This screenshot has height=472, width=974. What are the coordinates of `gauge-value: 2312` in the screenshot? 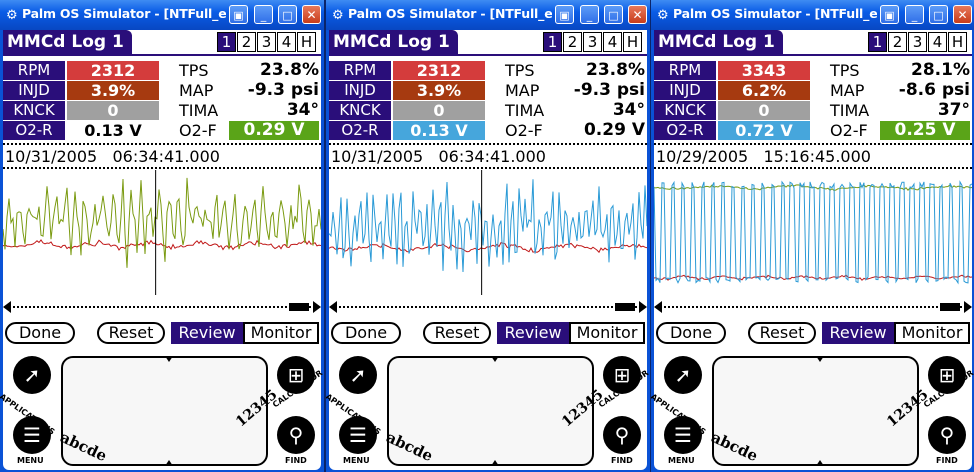 It's located at (439, 70).